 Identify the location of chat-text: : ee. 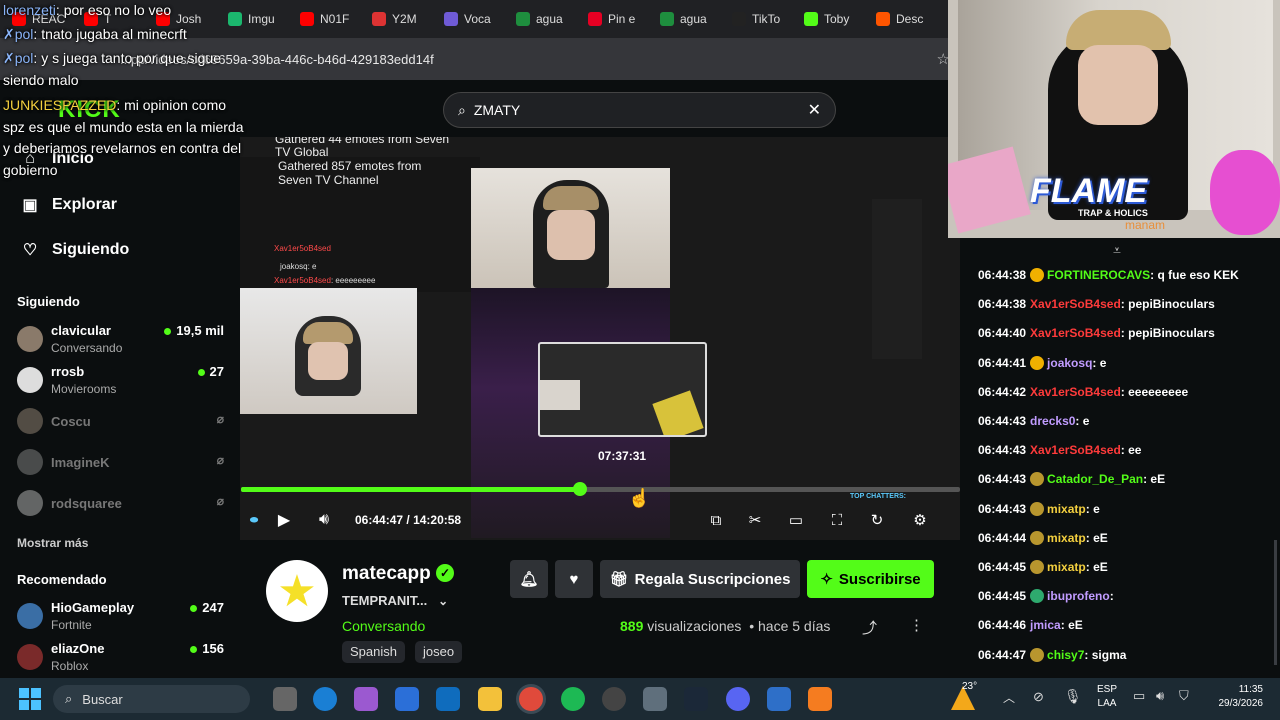
(1131, 450).